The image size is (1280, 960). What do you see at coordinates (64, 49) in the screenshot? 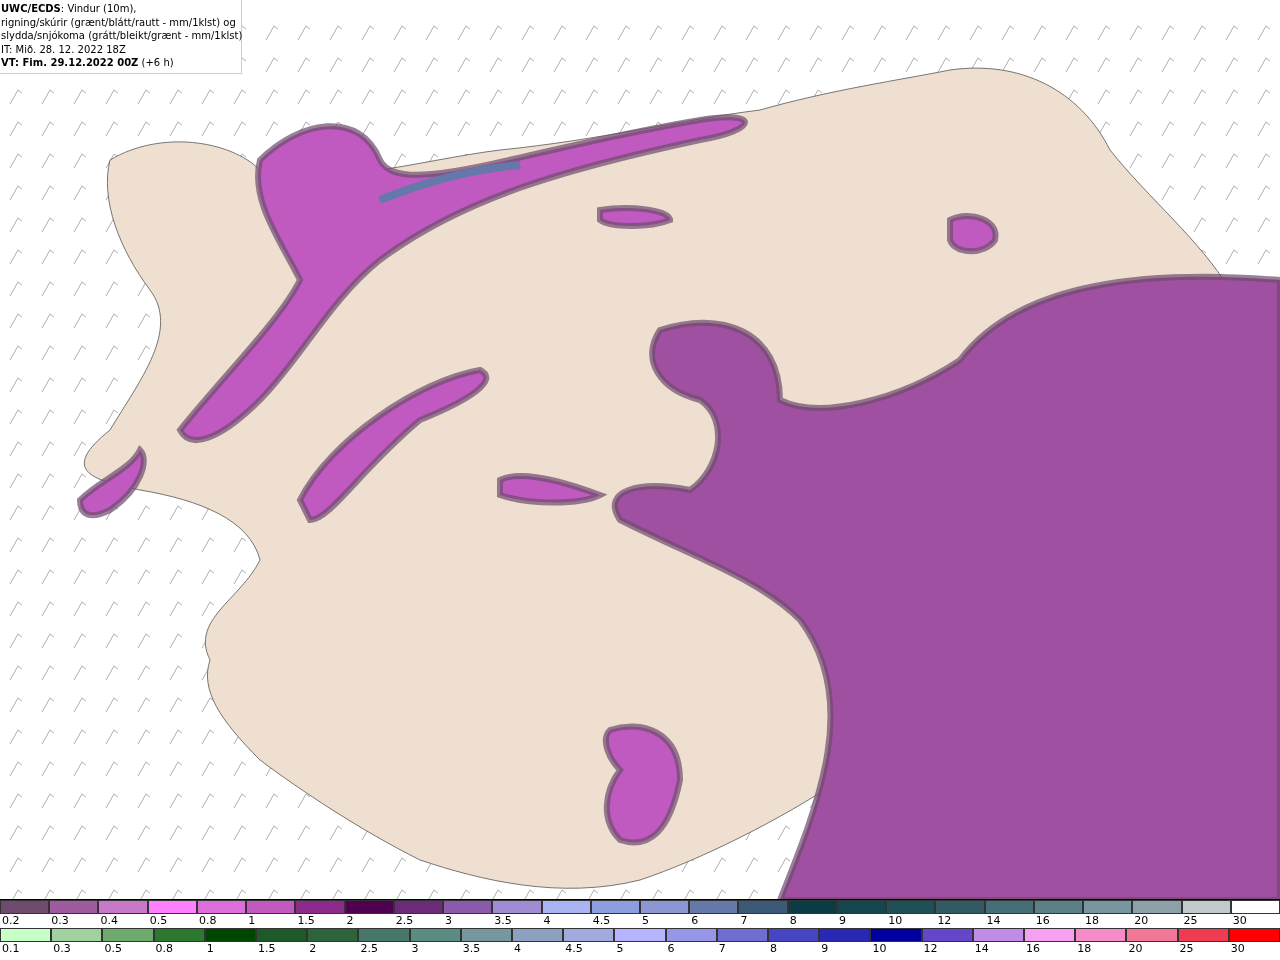
I see `map-title-line: IT: Mið. 28. 12. 2022 18Z` at bounding box center [64, 49].